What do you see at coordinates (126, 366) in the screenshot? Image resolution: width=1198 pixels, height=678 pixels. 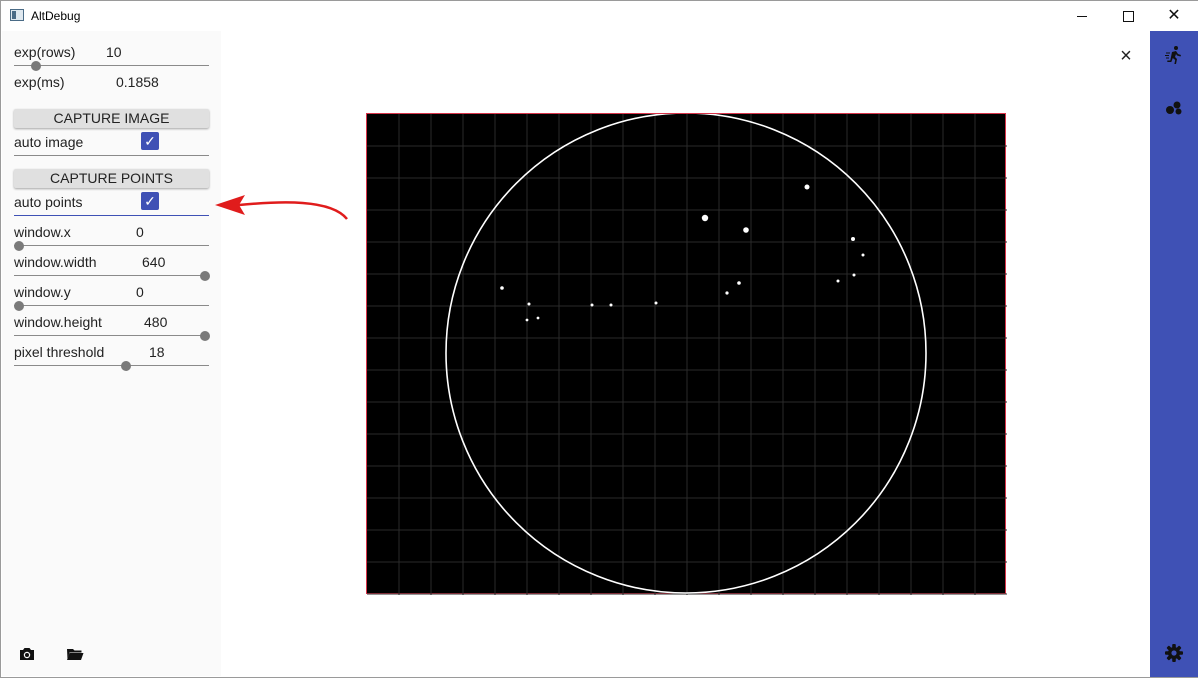 I see `pixel-threshold-slider-handle` at bounding box center [126, 366].